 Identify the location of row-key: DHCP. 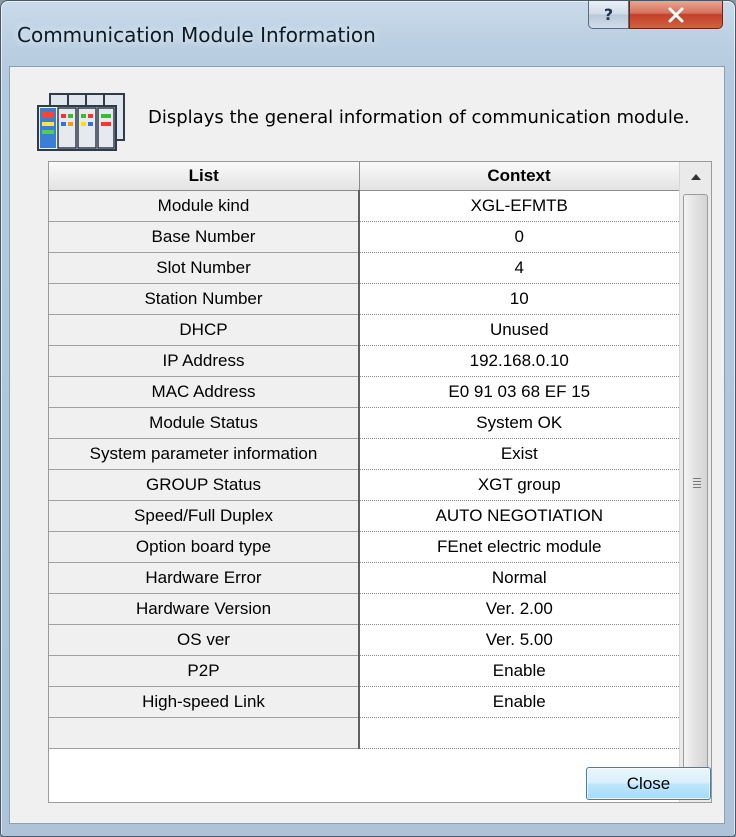
(204, 330).